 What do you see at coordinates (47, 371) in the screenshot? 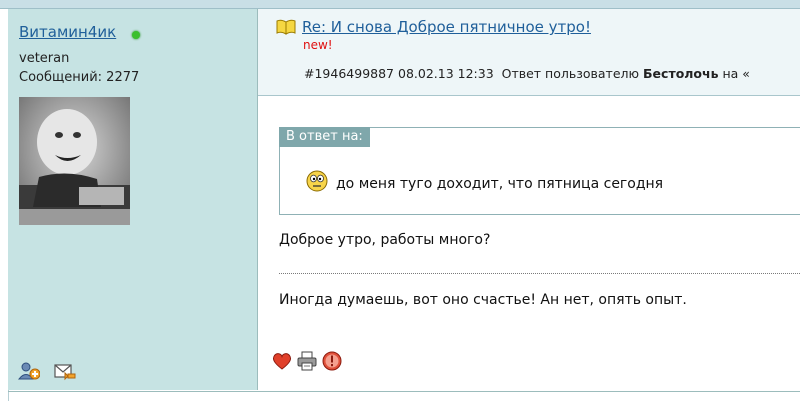
I see `author-actions` at bounding box center [47, 371].